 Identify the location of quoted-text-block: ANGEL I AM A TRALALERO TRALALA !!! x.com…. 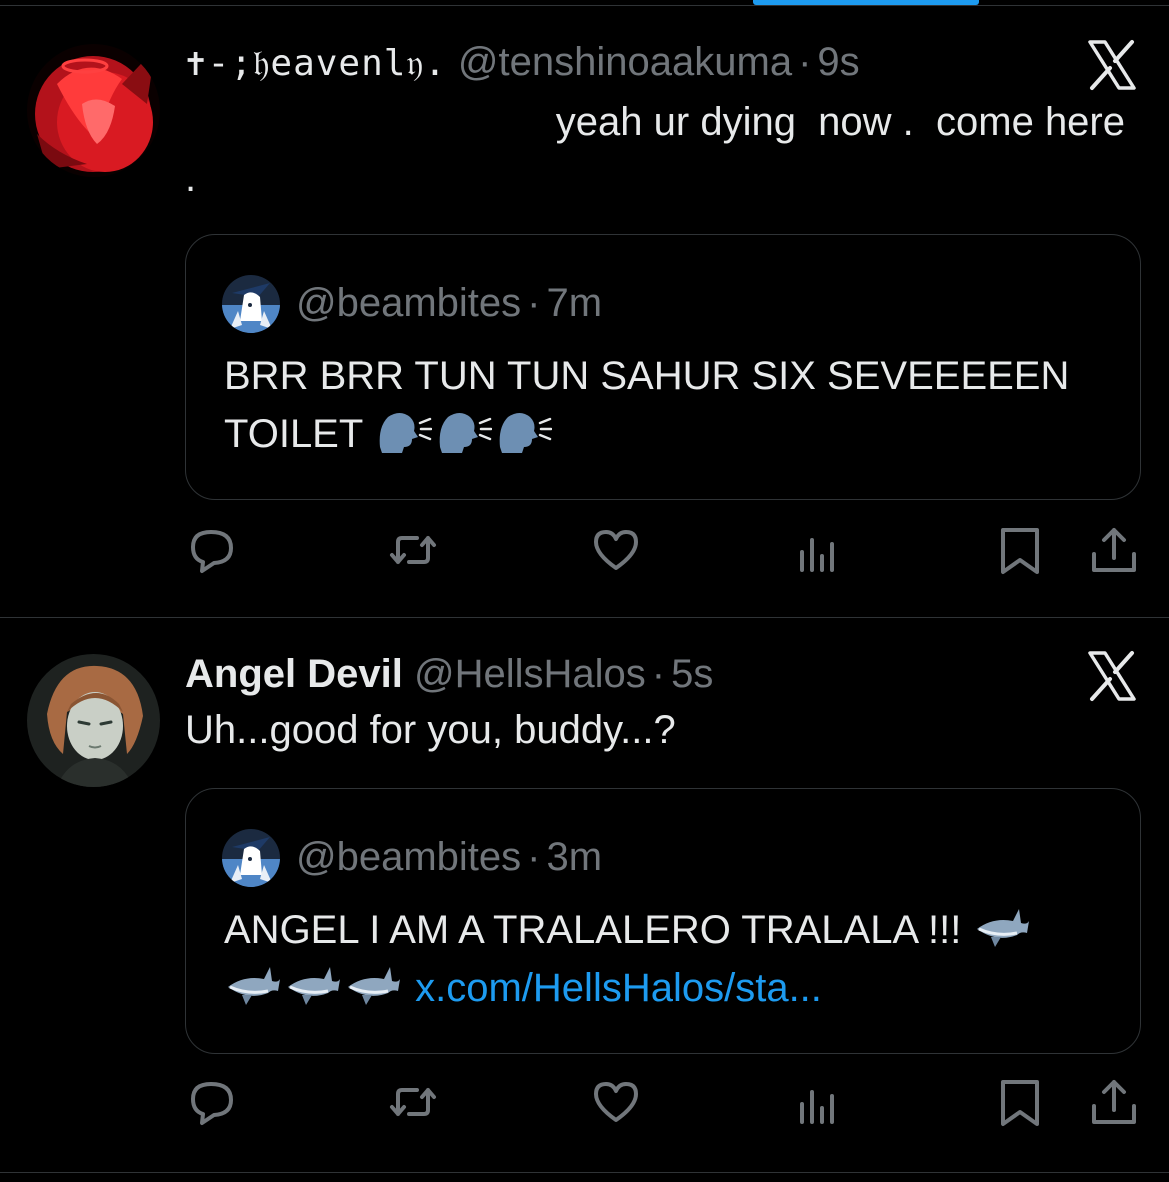
(669, 959).